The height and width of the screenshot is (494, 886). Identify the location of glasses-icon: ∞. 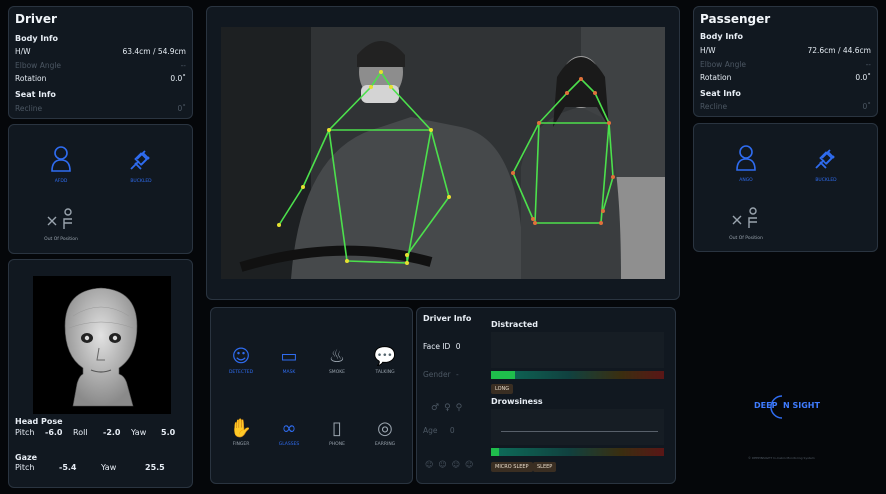
(289, 428).